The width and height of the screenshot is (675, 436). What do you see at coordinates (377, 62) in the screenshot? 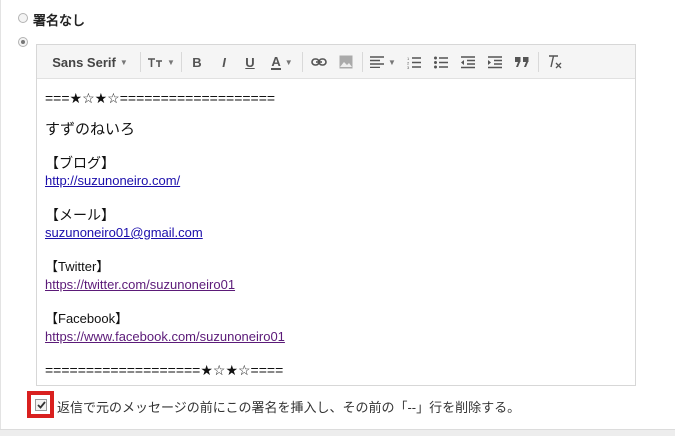
I see `align-icon` at bounding box center [377, 62].